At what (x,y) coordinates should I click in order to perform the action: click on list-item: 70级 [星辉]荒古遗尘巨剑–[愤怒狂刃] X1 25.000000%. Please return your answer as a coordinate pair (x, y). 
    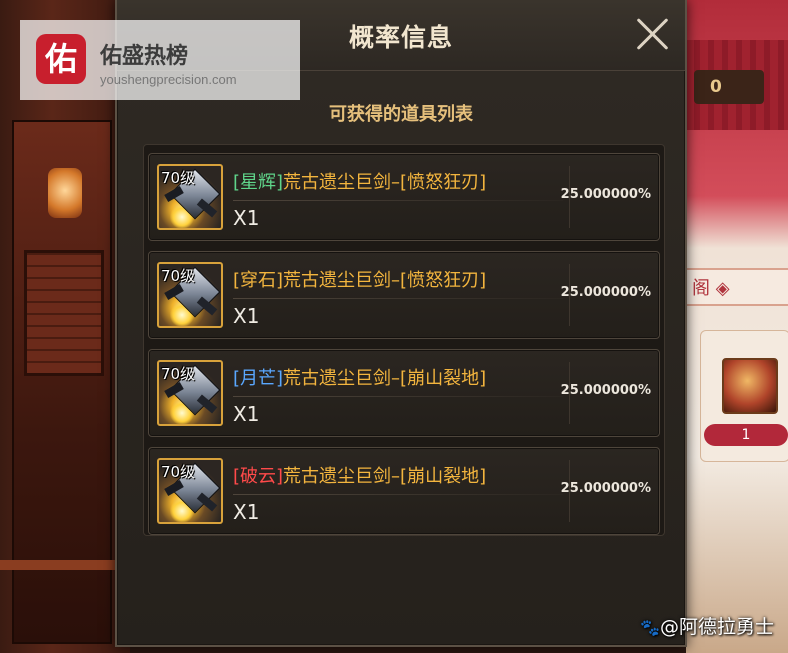
    Looking at the image, I should click on (404, 197).